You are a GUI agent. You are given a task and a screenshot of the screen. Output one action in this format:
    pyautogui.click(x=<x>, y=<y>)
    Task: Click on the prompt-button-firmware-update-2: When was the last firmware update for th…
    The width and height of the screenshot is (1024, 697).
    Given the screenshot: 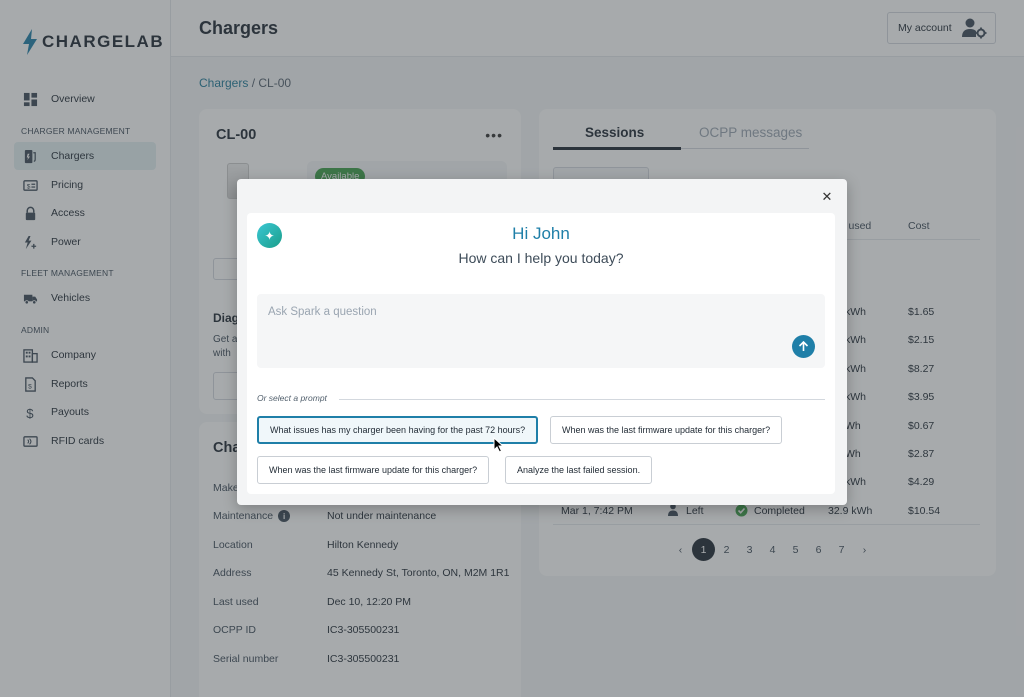 What is the action you would take?
    pyautogui.click(x=373, y=470)
    